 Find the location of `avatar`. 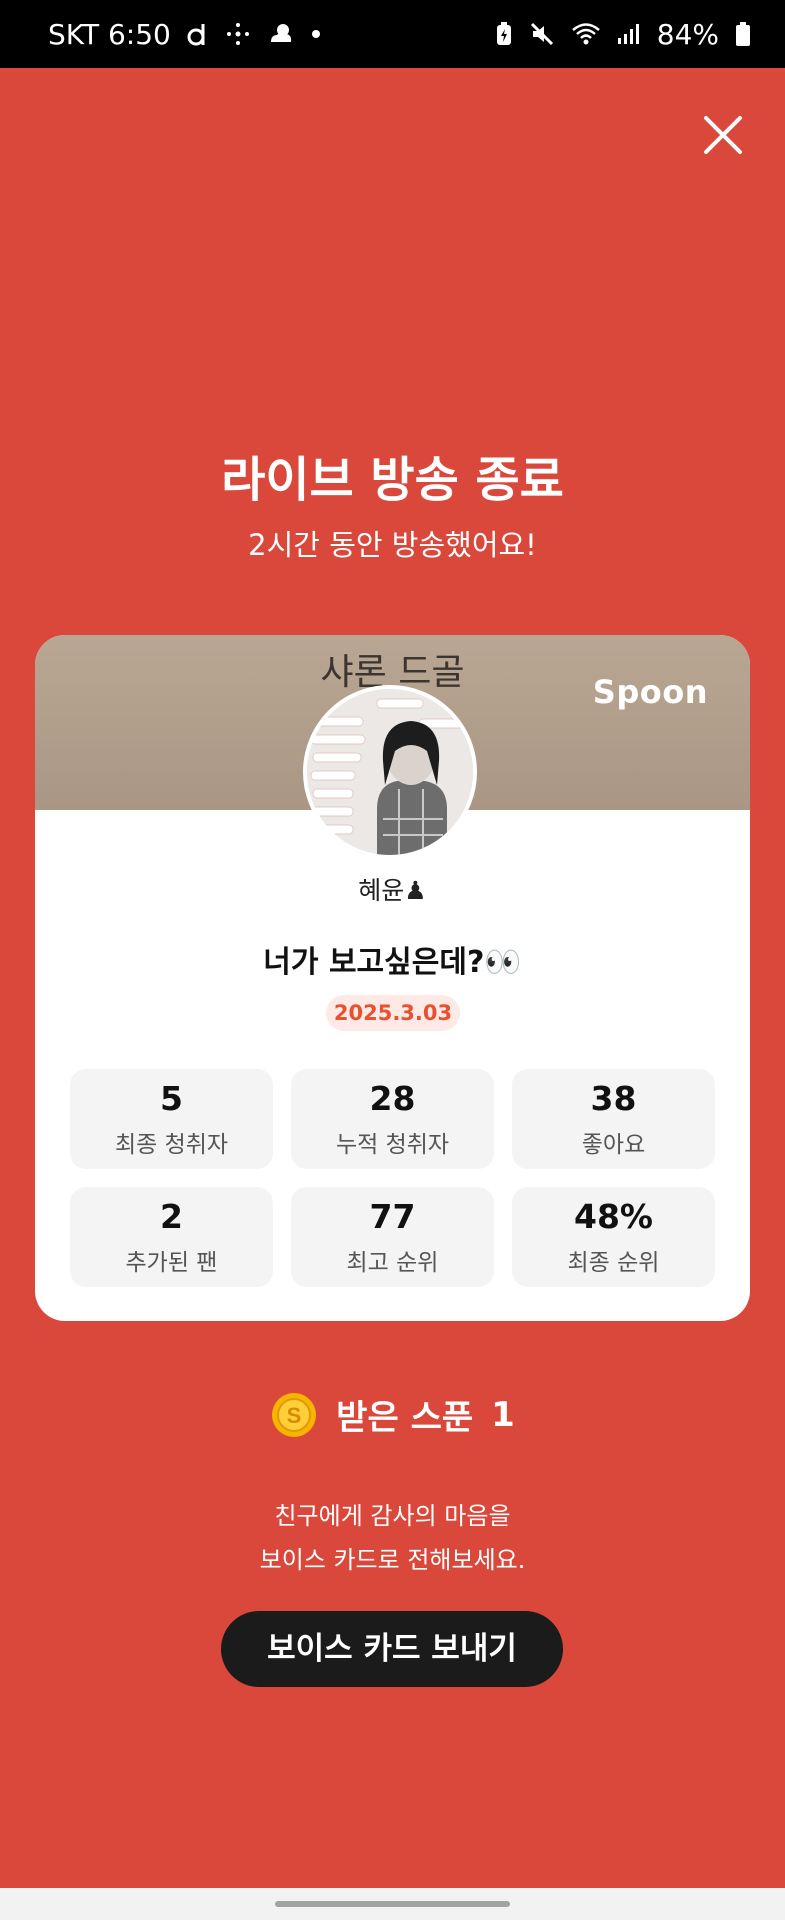

avatar is located at coordinates (390, 772).